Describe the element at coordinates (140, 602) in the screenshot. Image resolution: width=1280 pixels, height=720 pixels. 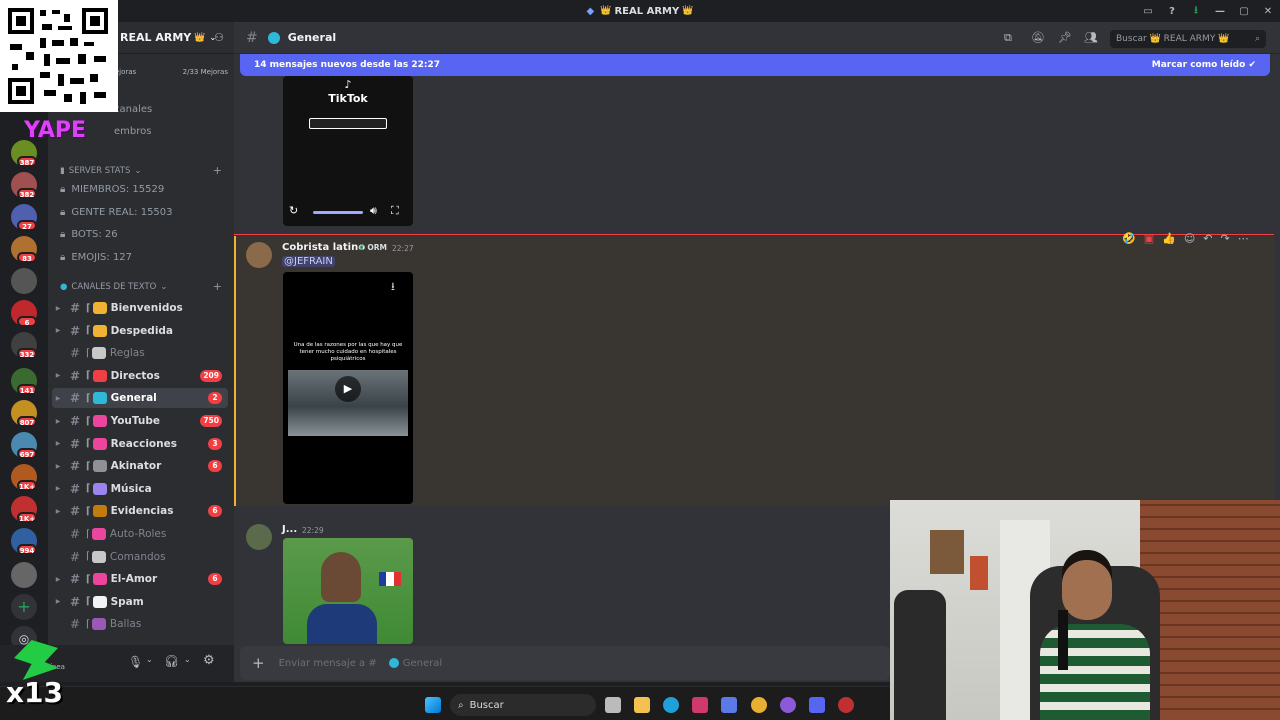
I see `channel-item: ▶ # ⌈ Spam` at that location.